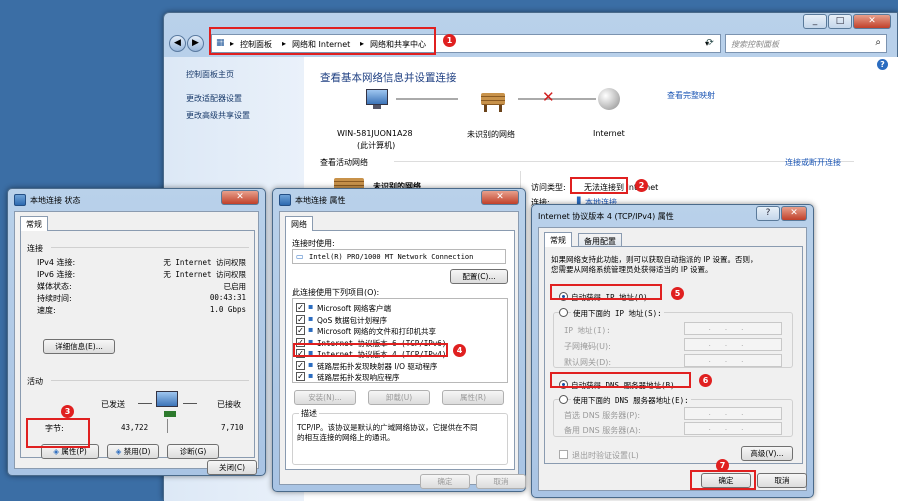 The height and width of the screenshot is (501, 898). What do you see at coordinates (768, 213) in the screenshot?
I see `ipv4-help-button: ?` at bounding box center [768, 213].